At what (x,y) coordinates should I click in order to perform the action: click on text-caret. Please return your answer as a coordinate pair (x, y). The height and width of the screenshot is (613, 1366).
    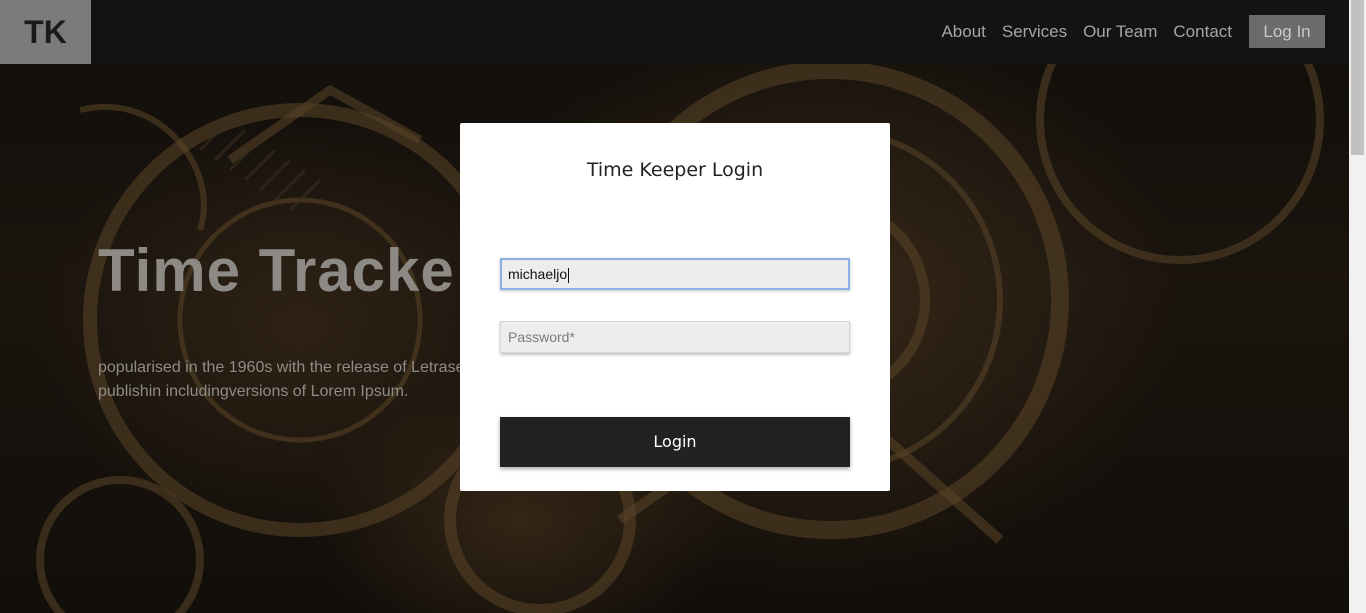
    Looking at the image, I should click on (569, 275).